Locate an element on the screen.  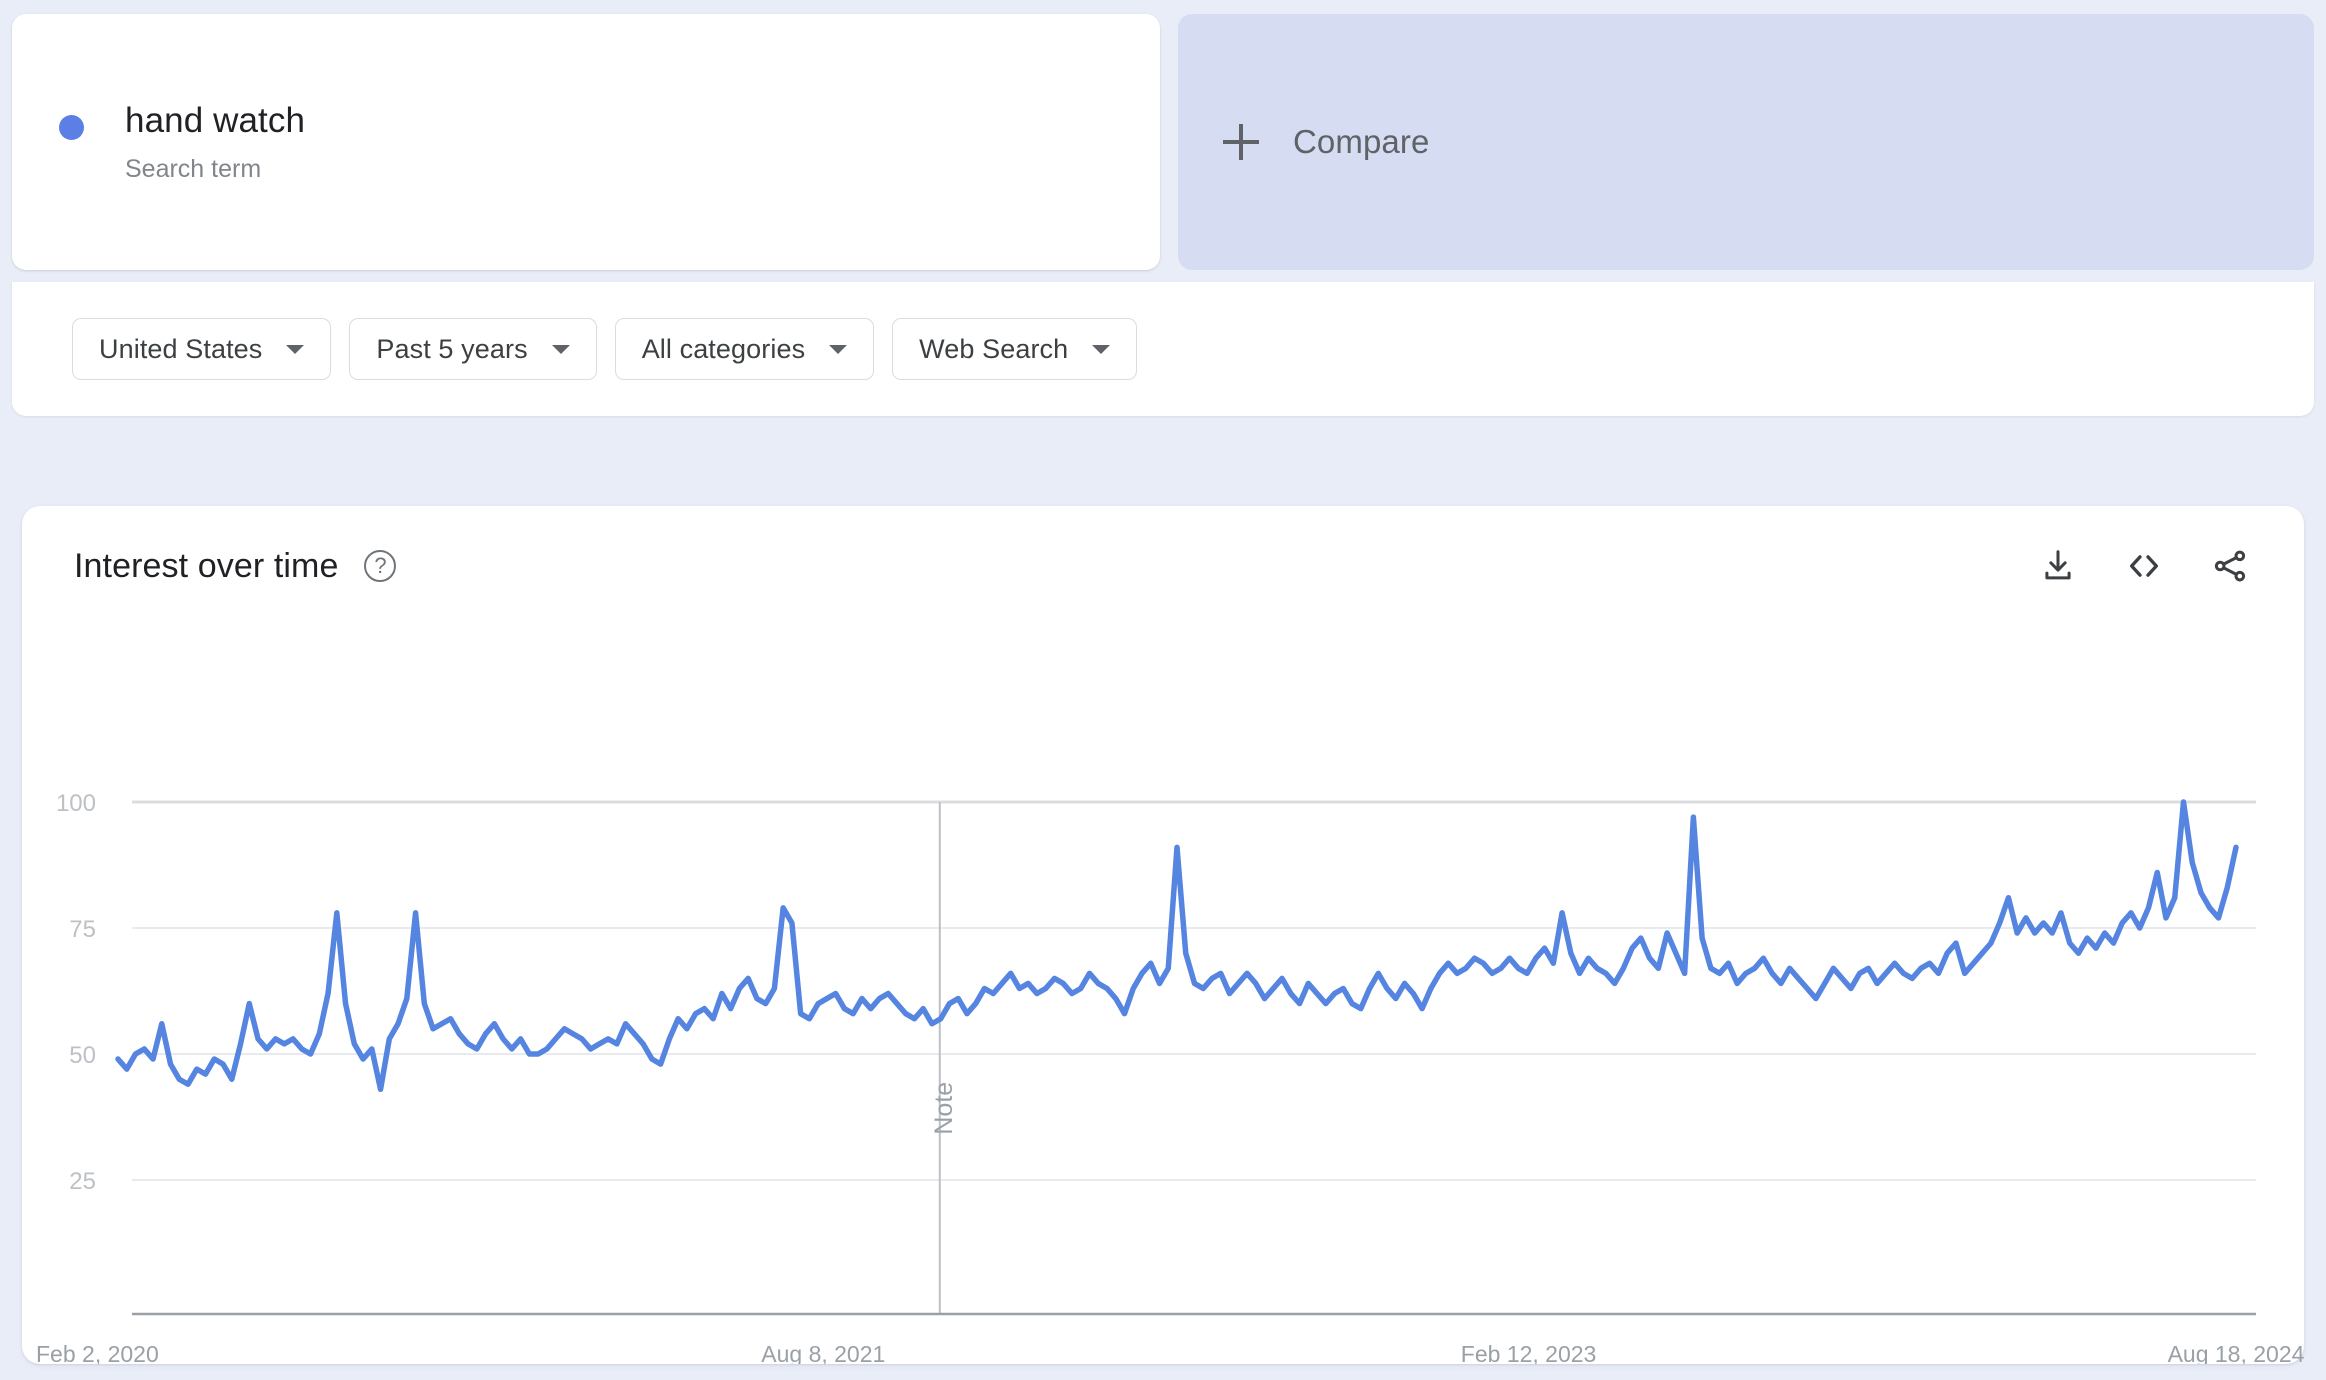
filter-chip-category: All categories is located at coordinates (744, 349).